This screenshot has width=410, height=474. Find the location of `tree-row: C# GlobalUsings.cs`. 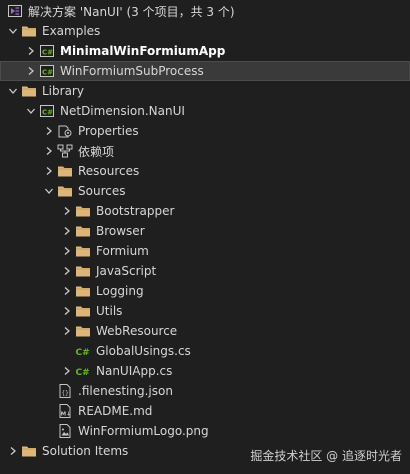

tree-row: C# GlobalUsings.cs is located at coordinates (205, 351).